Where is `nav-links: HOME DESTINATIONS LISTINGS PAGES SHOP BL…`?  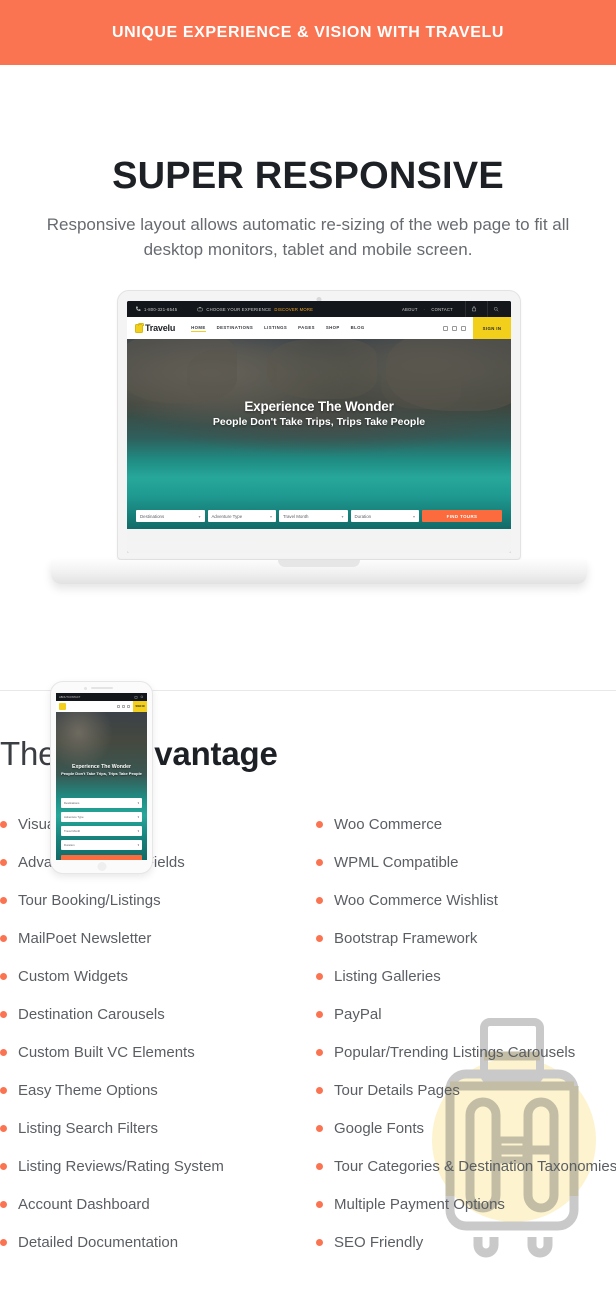 nav-links: HOME DESTINATIONS LISTINGS PAGES SHOP BL… is located at coordinates (278, 328).